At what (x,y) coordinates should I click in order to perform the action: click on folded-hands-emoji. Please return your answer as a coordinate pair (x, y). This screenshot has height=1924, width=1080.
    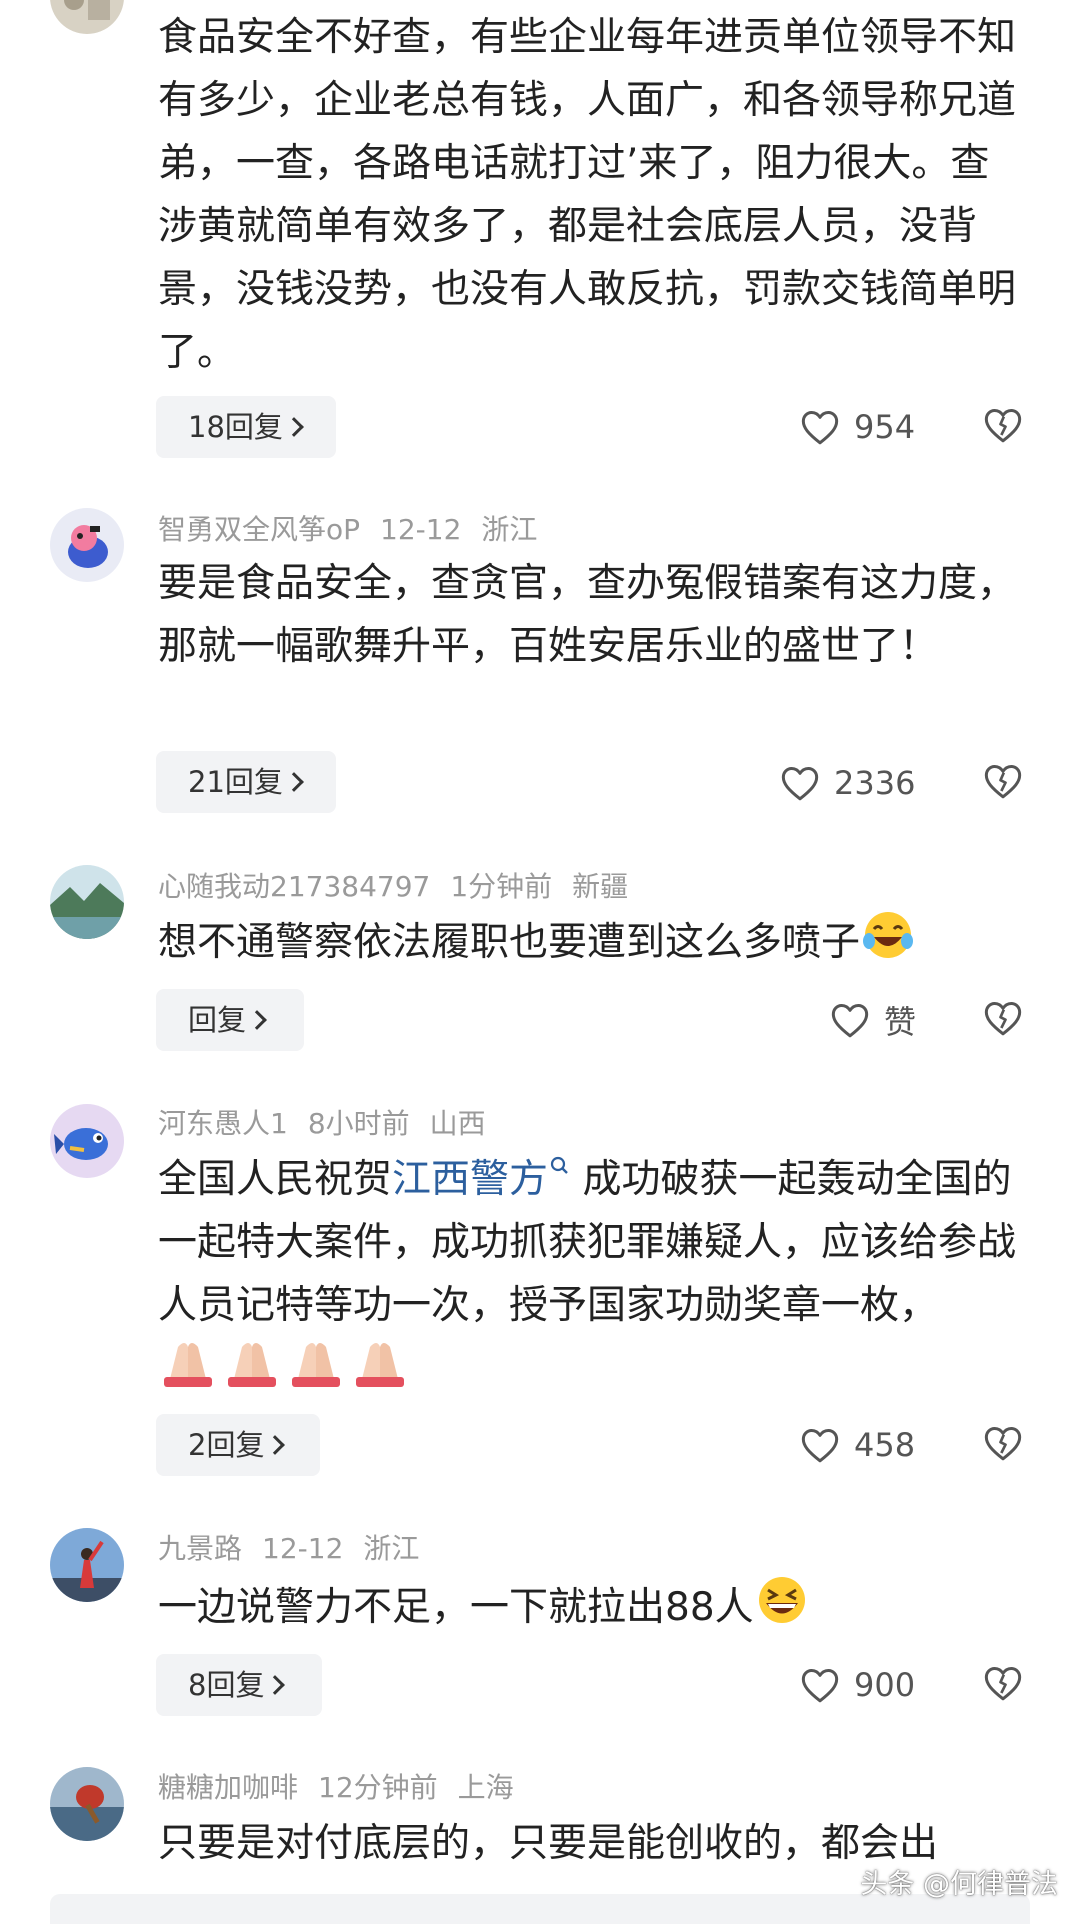
    Looking at the image, I should click on (283, 1372).